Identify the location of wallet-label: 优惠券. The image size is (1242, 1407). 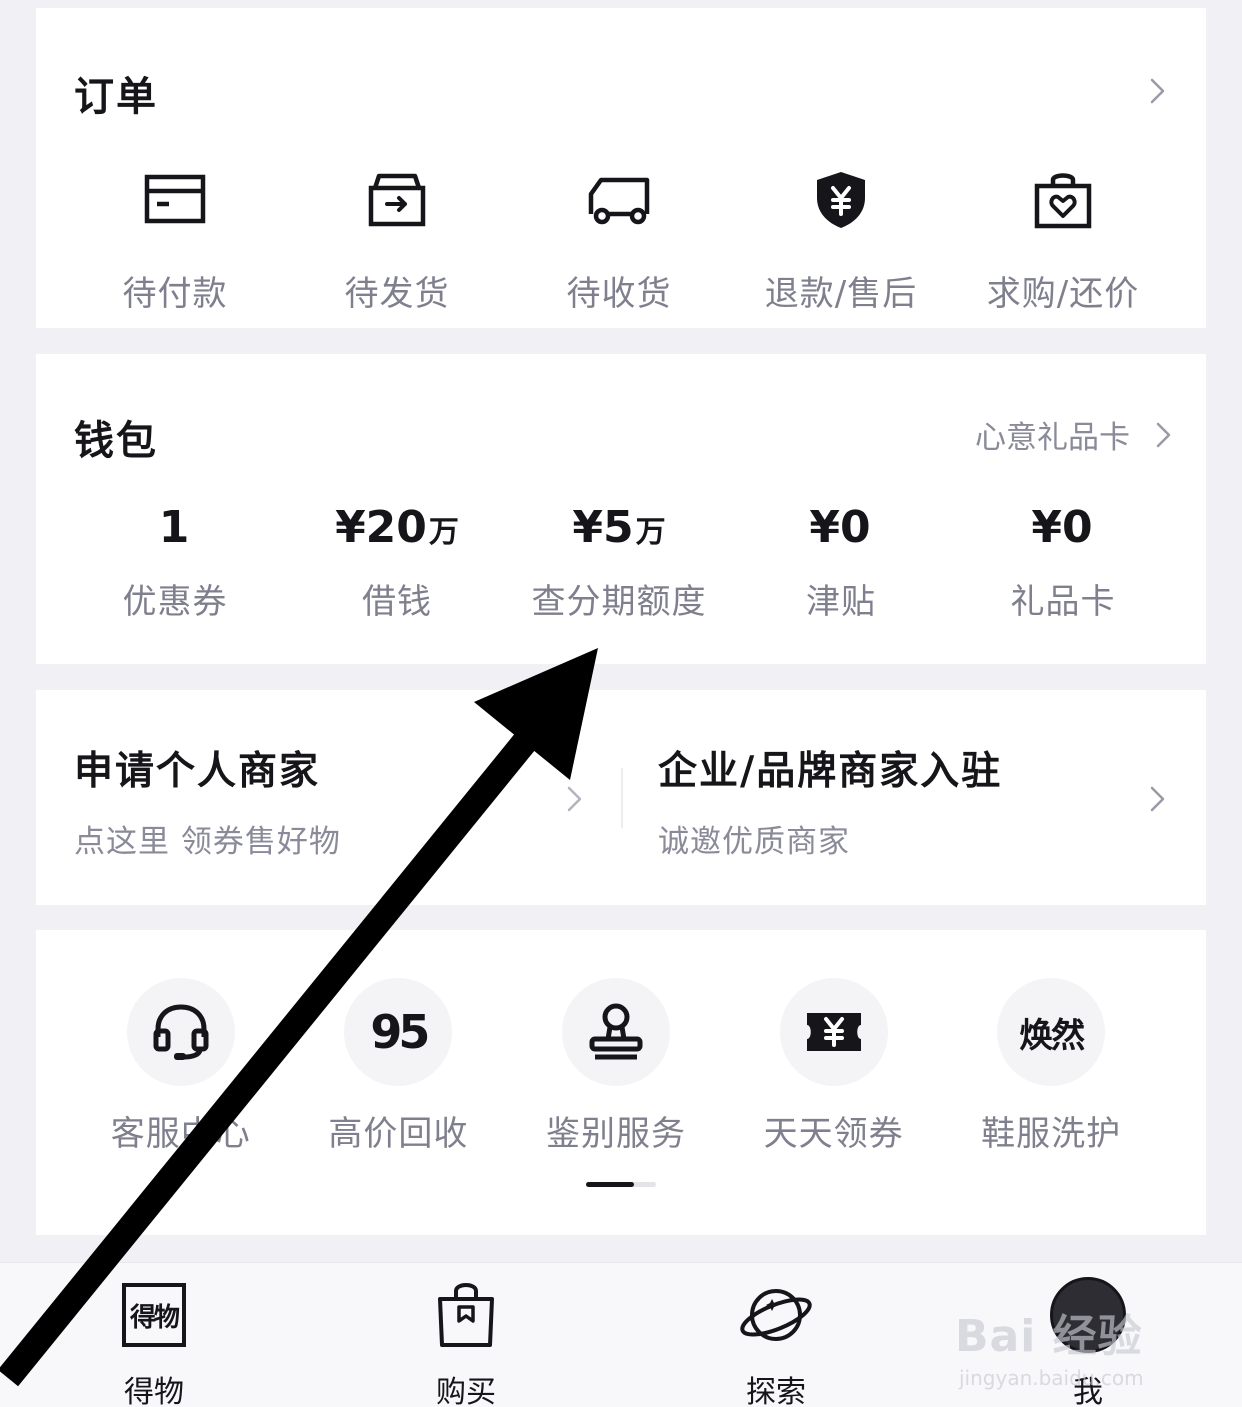
(175, 602).